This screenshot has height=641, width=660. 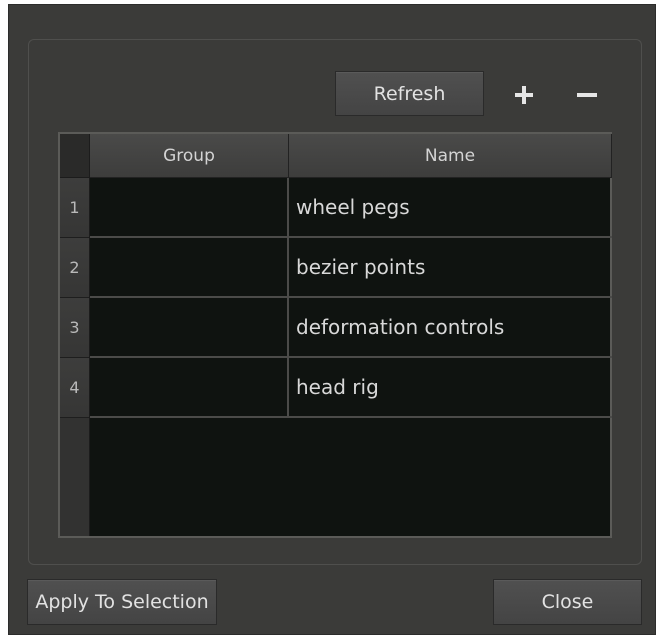 I want to click on table-corner, so click(x=75, y=156).